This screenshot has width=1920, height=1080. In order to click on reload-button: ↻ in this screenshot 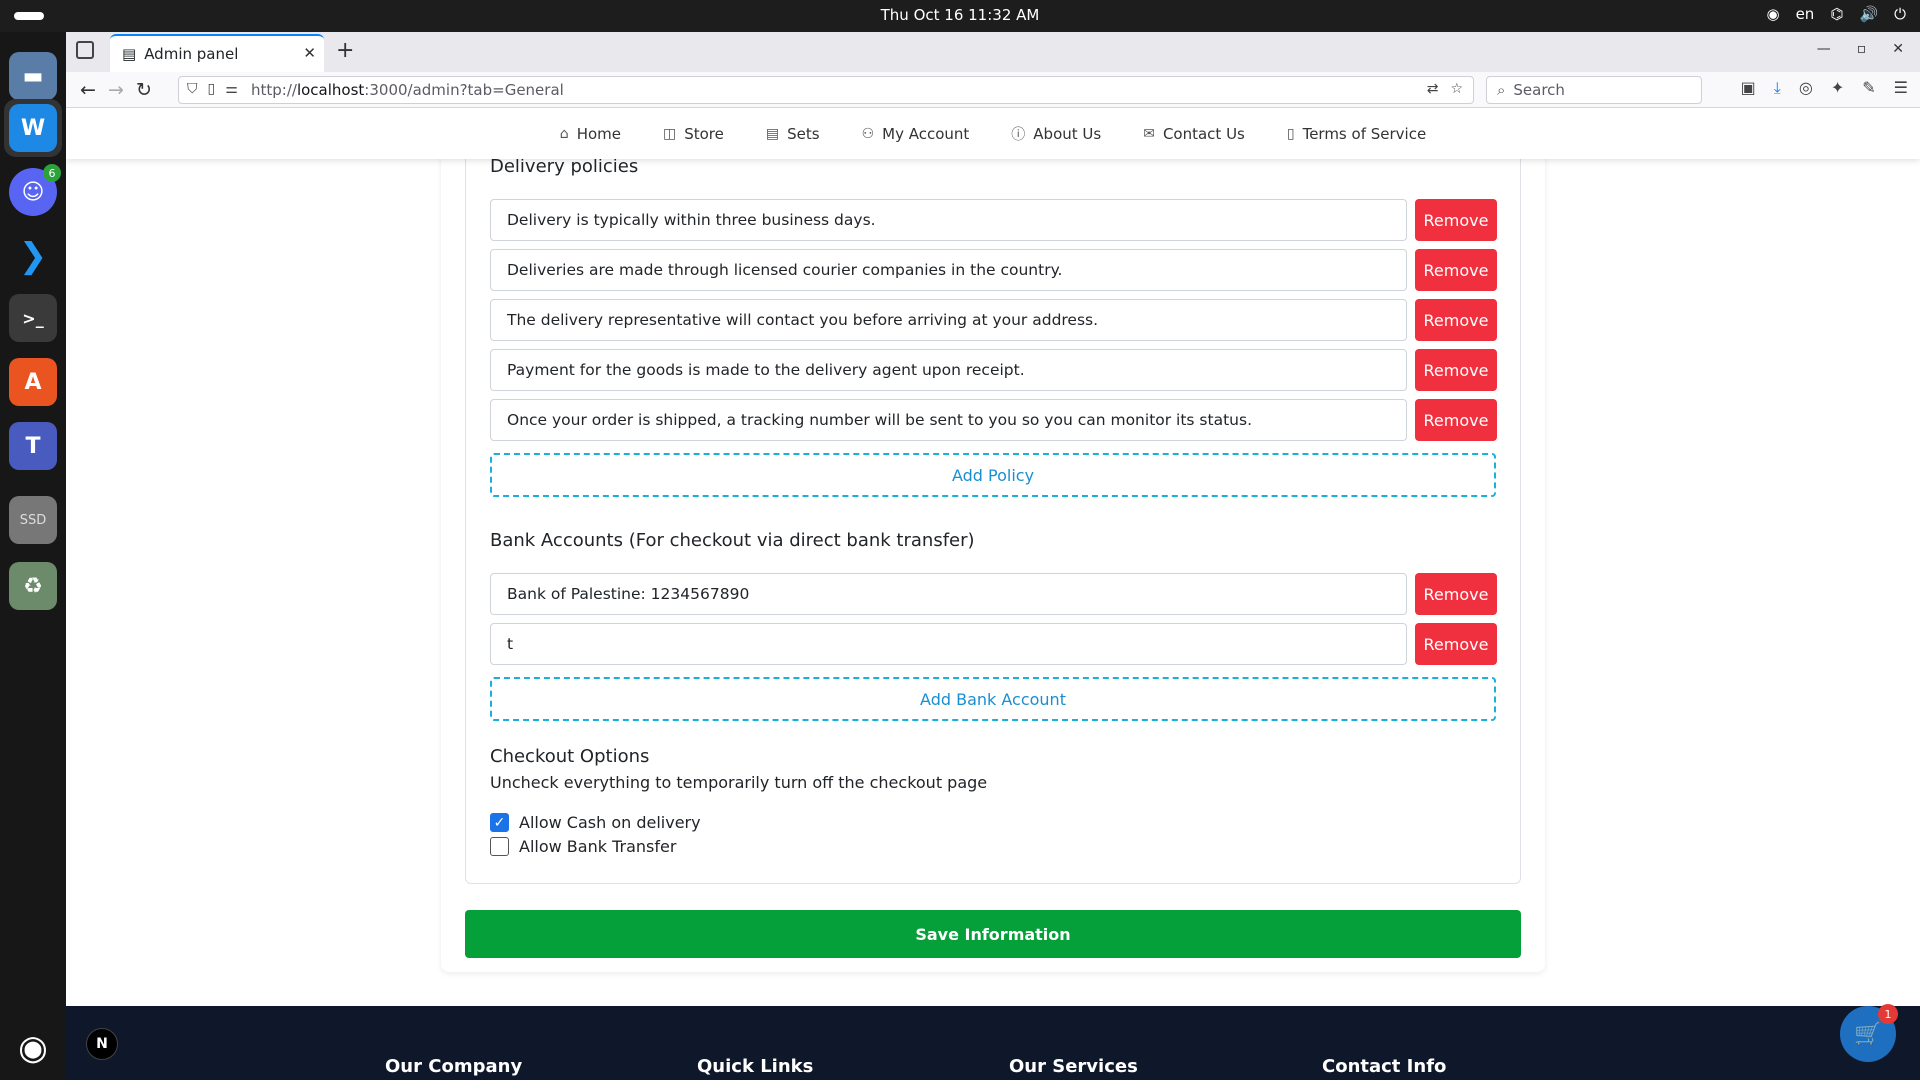, I will do `click(144, 90)`.